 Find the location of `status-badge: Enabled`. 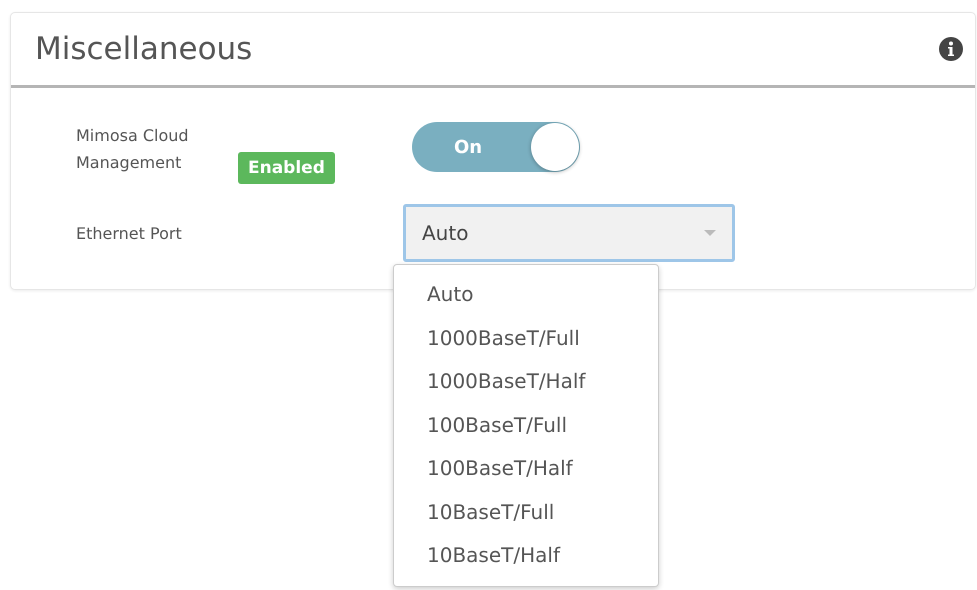

status-badge: Enabled is located at coordinates (286, 168).